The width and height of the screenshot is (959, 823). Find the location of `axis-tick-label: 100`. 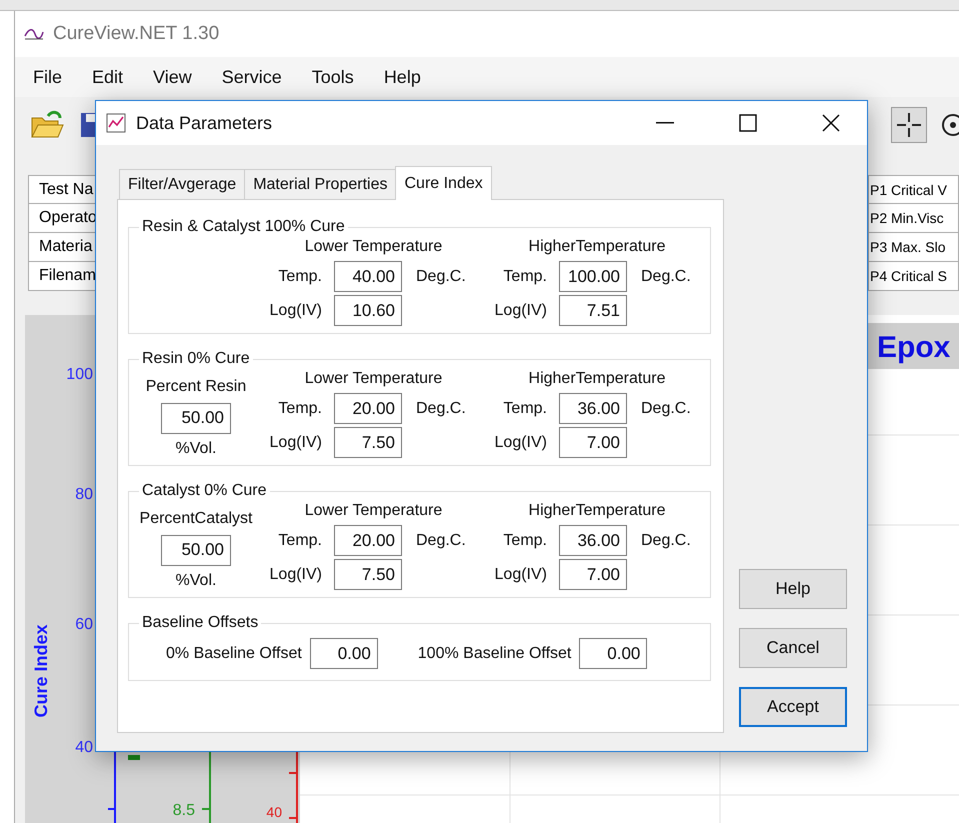

axis-tick-label: 100 is located at coordinates (79, 374).